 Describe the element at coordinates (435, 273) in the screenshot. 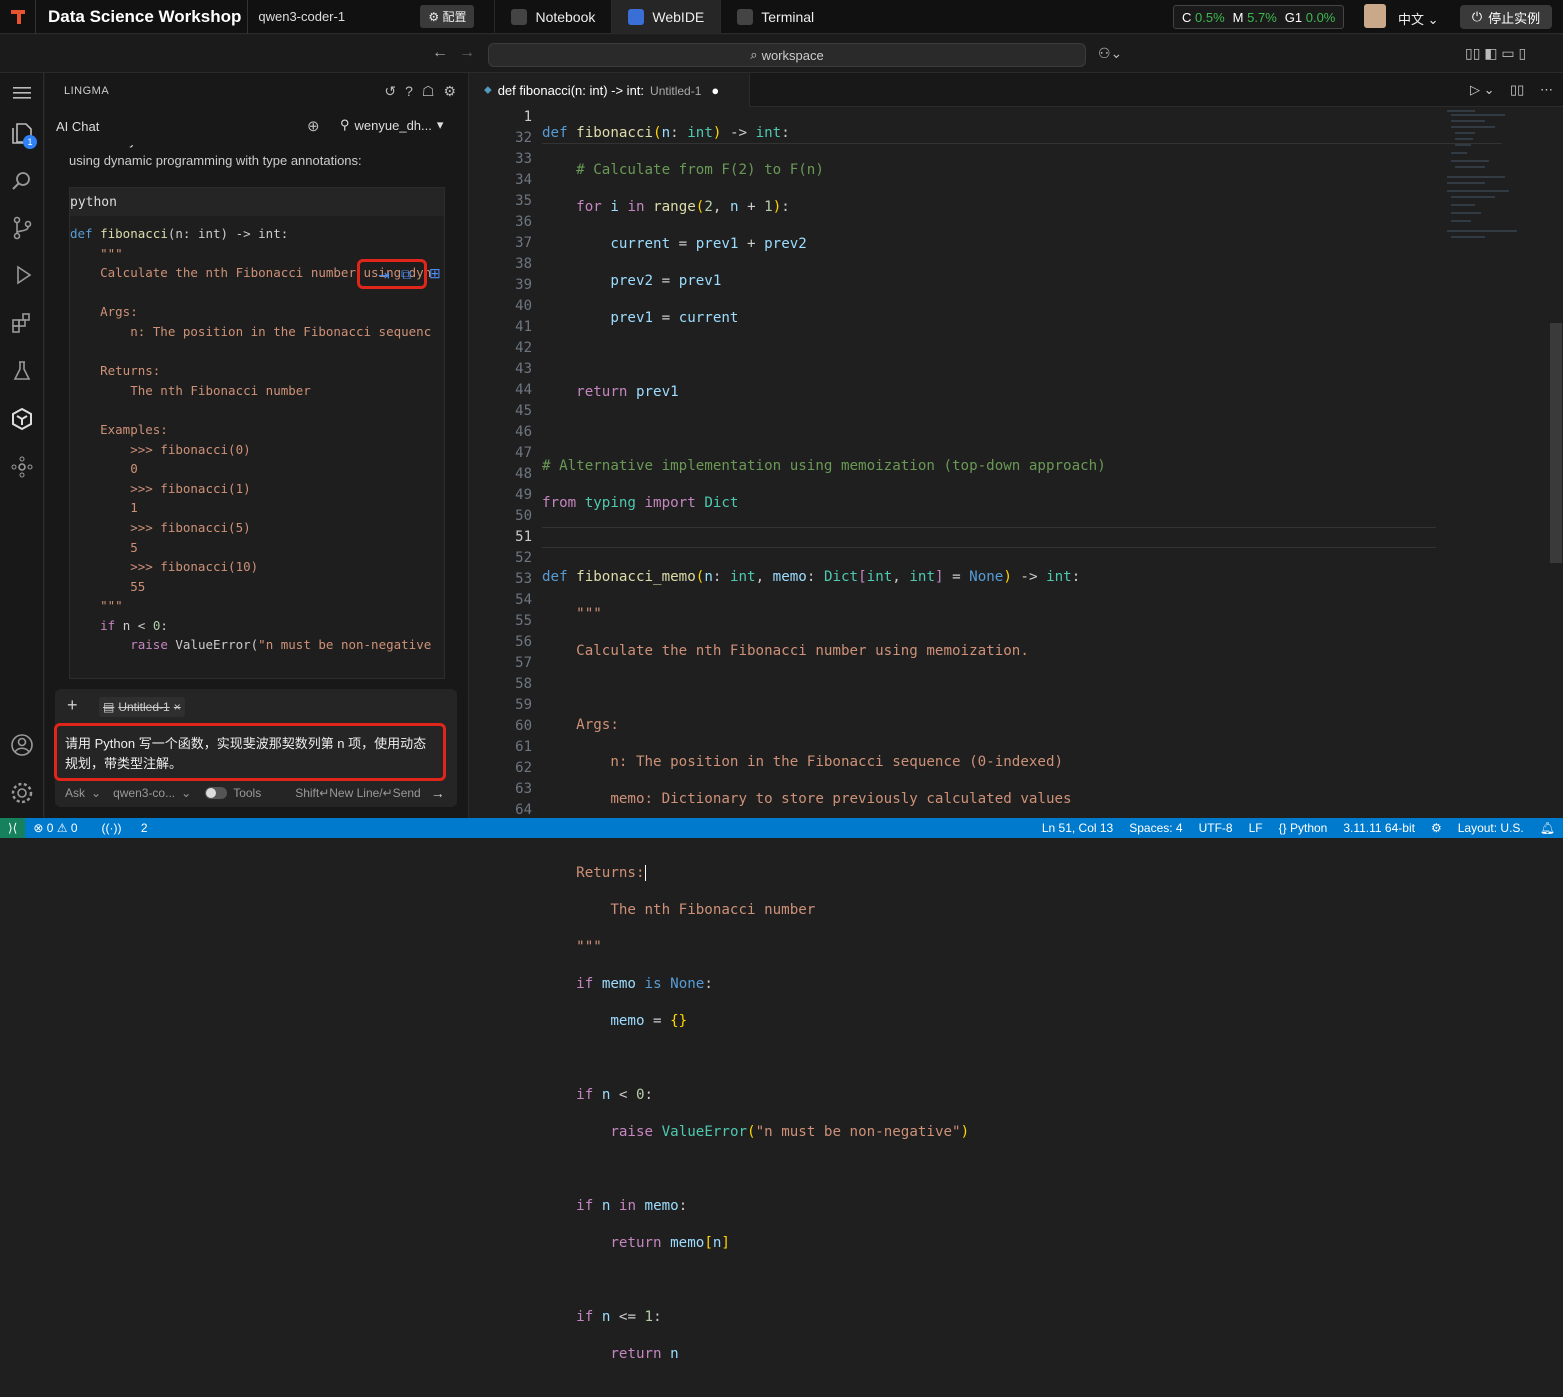

I see `new-file-icon: ⊞` at that location.